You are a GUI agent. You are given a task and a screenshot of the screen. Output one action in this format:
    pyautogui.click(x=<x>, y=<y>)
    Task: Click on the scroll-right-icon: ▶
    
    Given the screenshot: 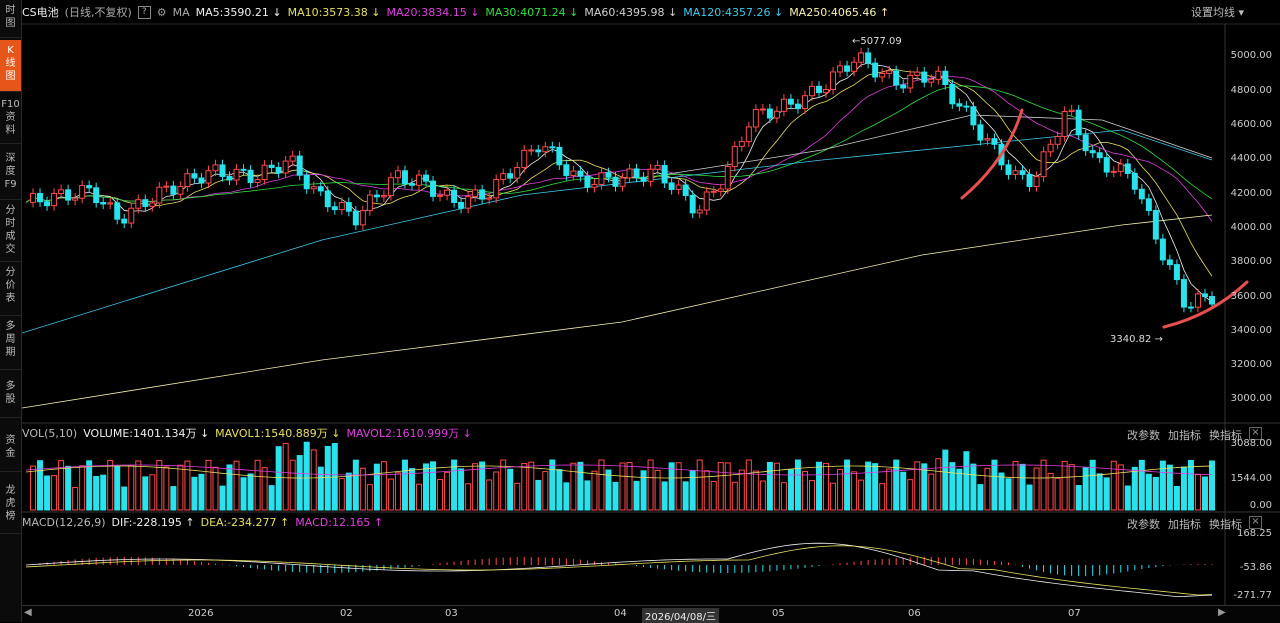 What is the action you would take?
    pyautogui.click(x=1222, y=612)
    